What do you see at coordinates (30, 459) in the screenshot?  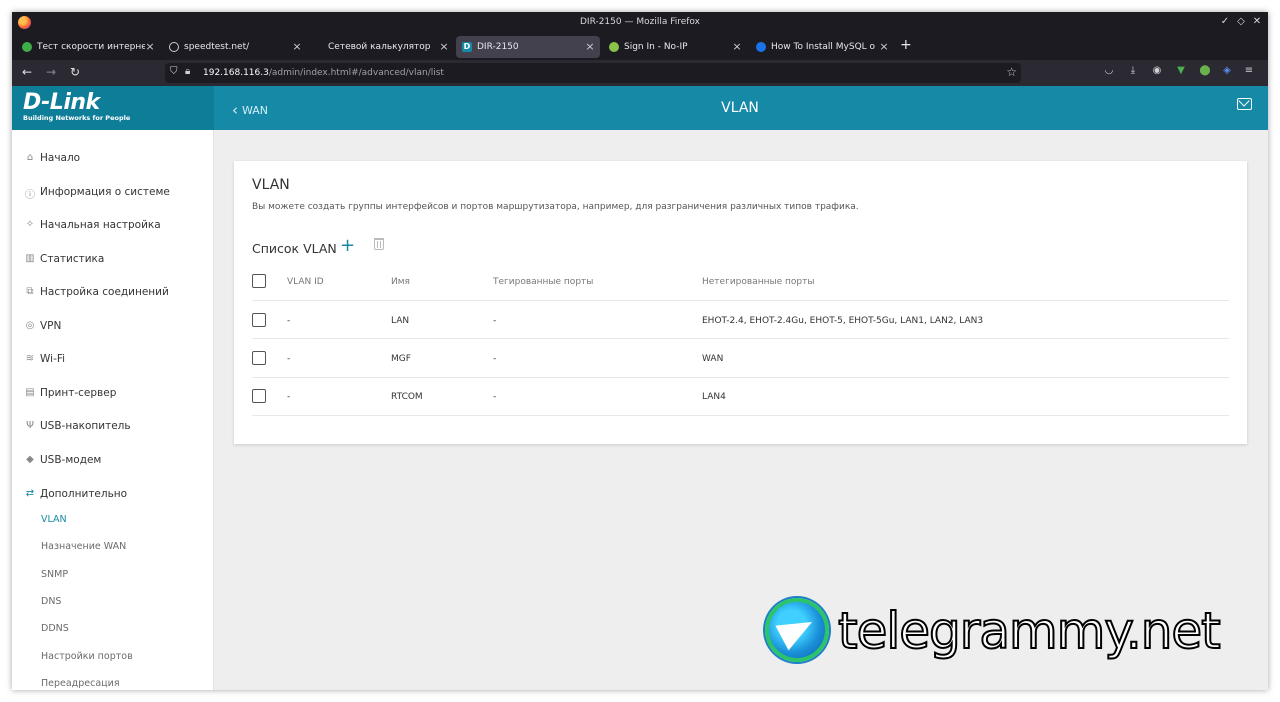 I see `modem-icon: ◆` at bounding box center [30, 459].